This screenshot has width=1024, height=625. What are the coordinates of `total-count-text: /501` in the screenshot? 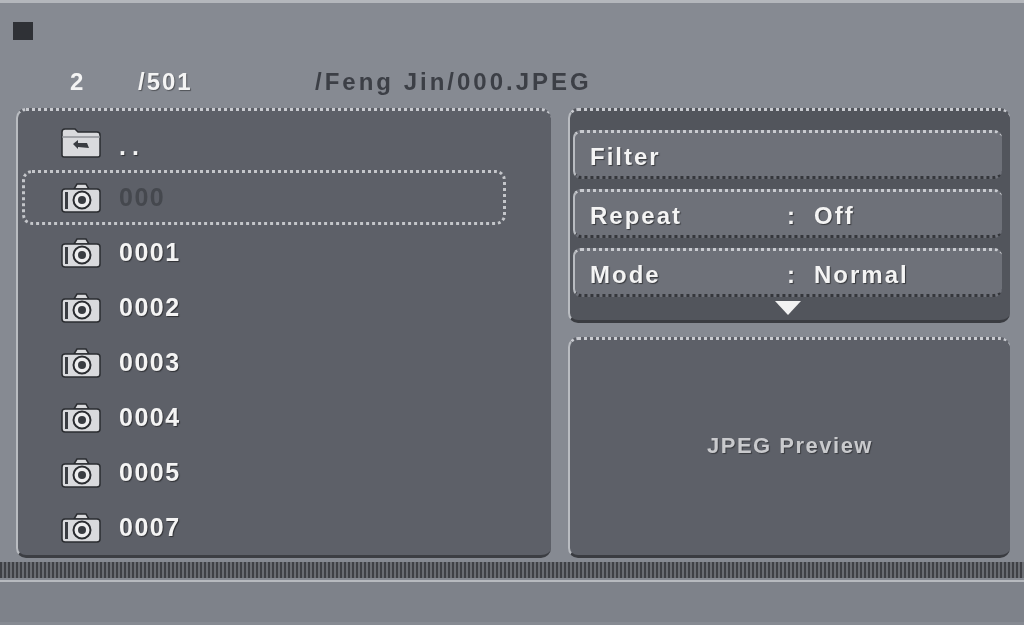 It's located at (166, 82).